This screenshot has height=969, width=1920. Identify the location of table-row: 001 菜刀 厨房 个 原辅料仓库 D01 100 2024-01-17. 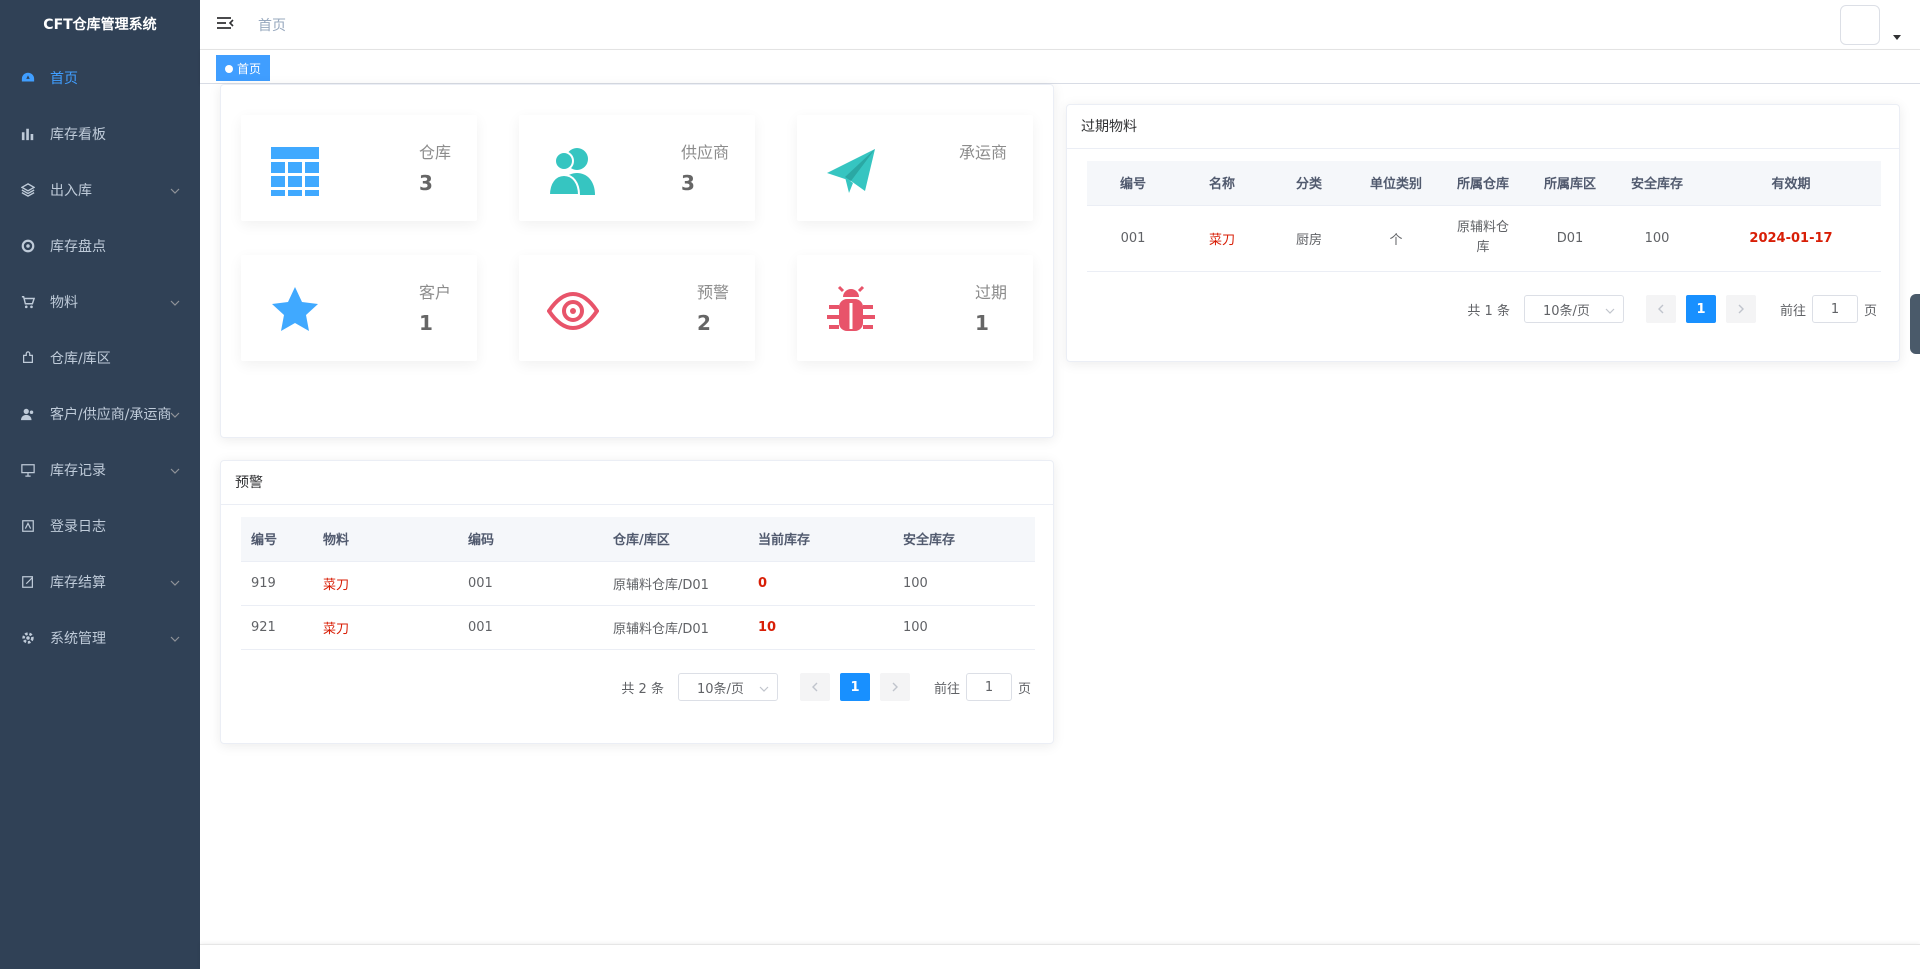
(1484, 238).